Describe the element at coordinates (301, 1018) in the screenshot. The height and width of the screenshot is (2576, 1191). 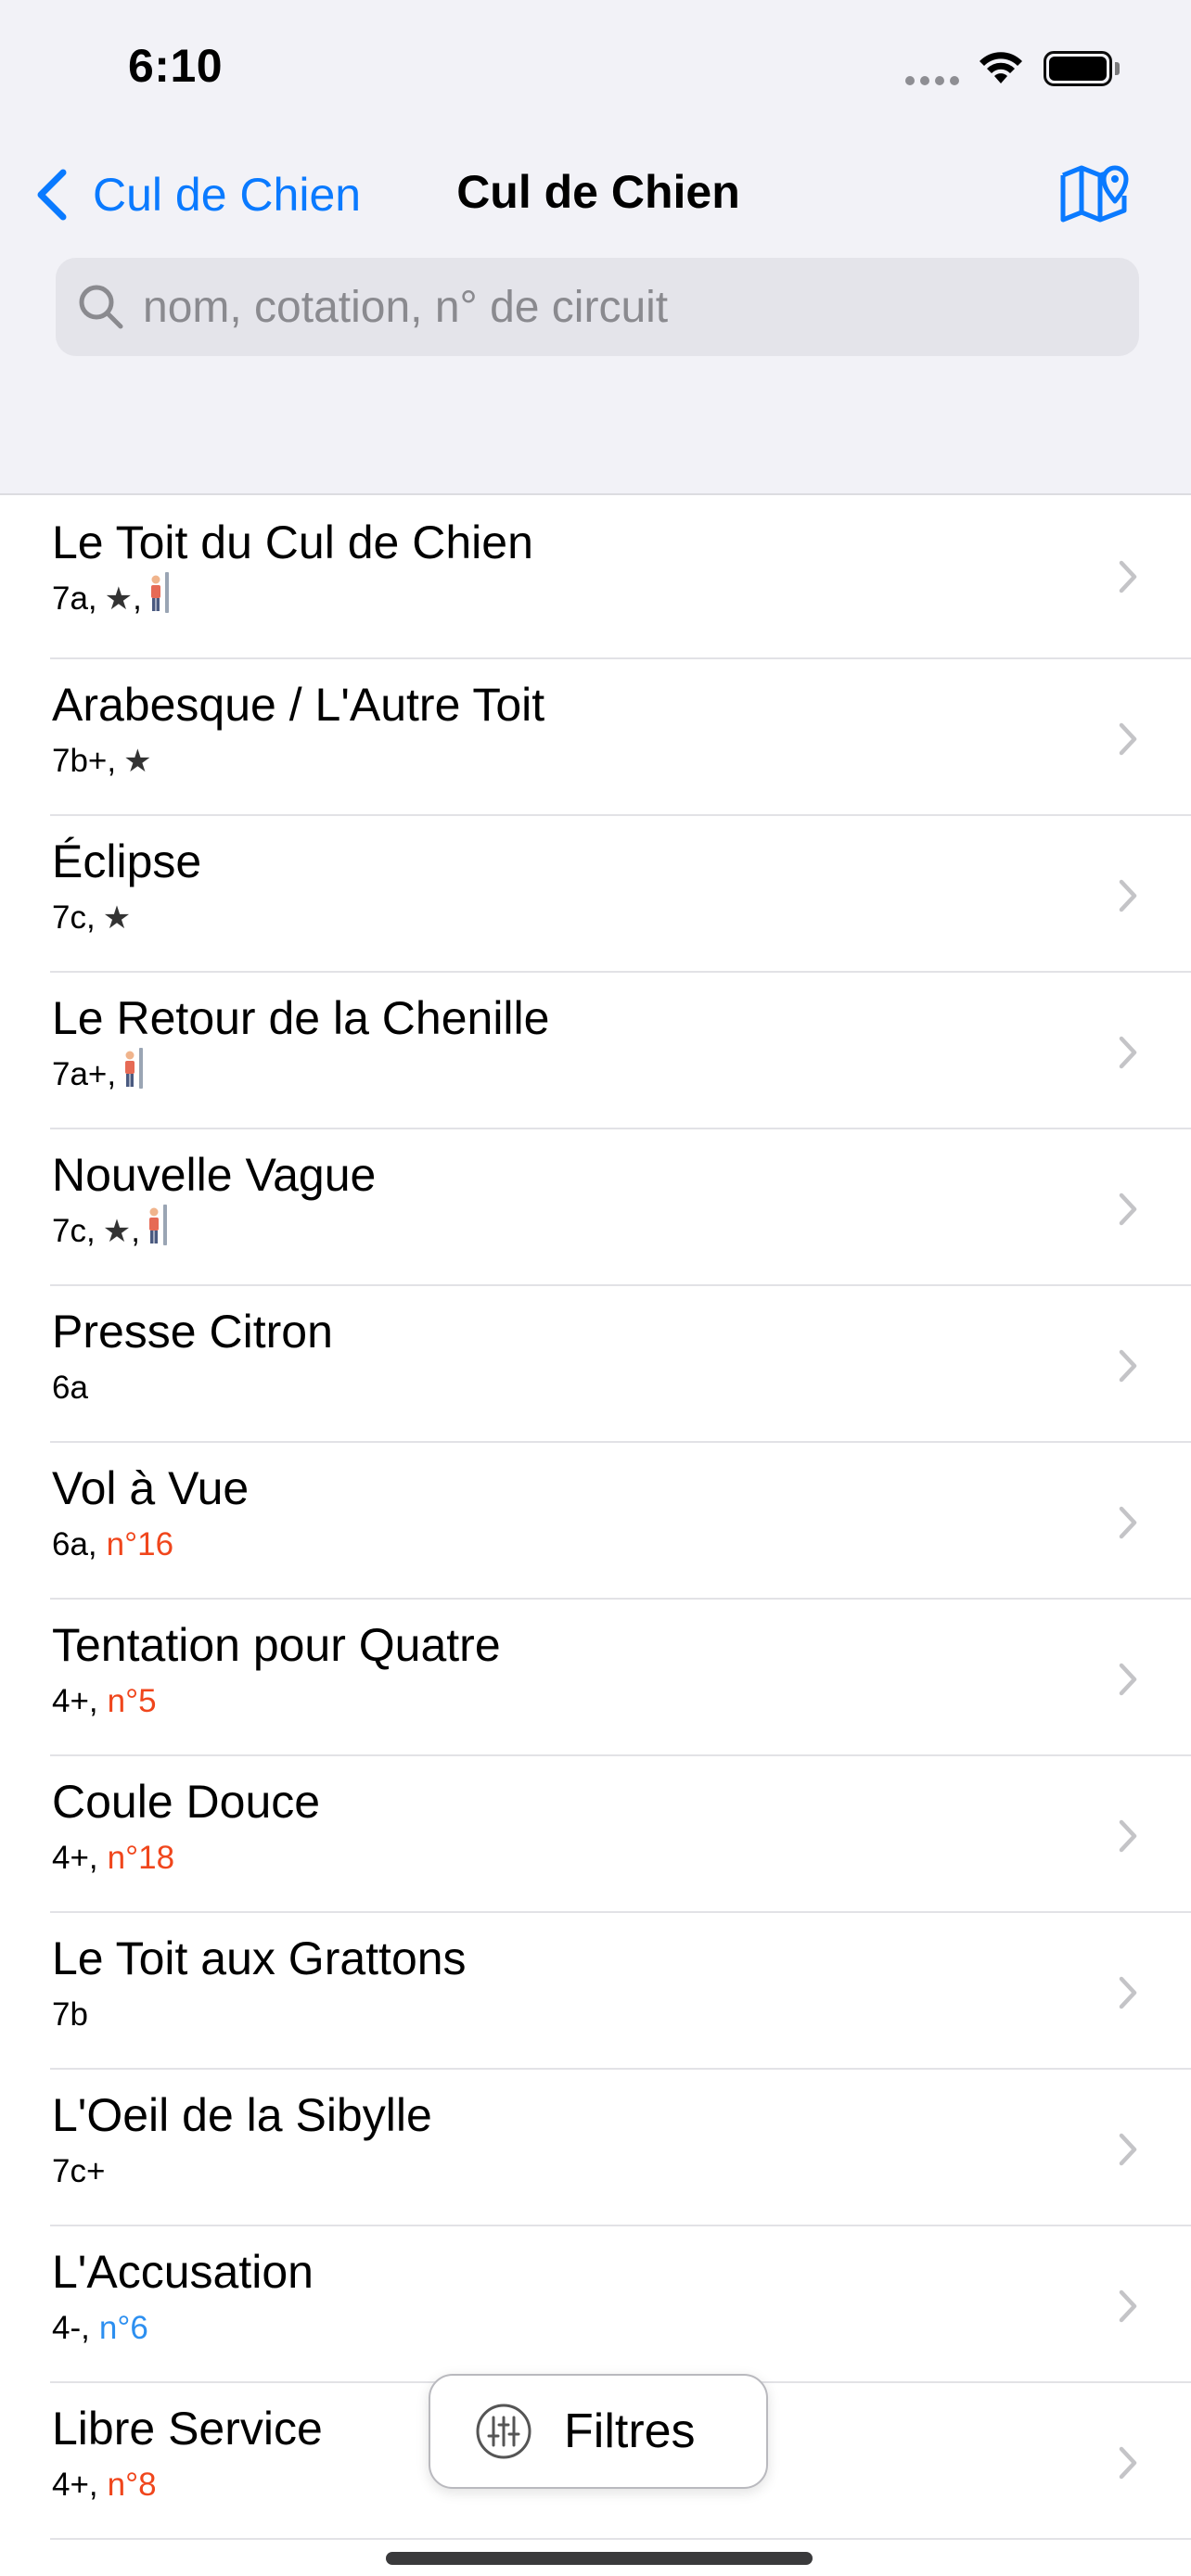
I see `problem-name: Le Retour de la Chenille` at that location.